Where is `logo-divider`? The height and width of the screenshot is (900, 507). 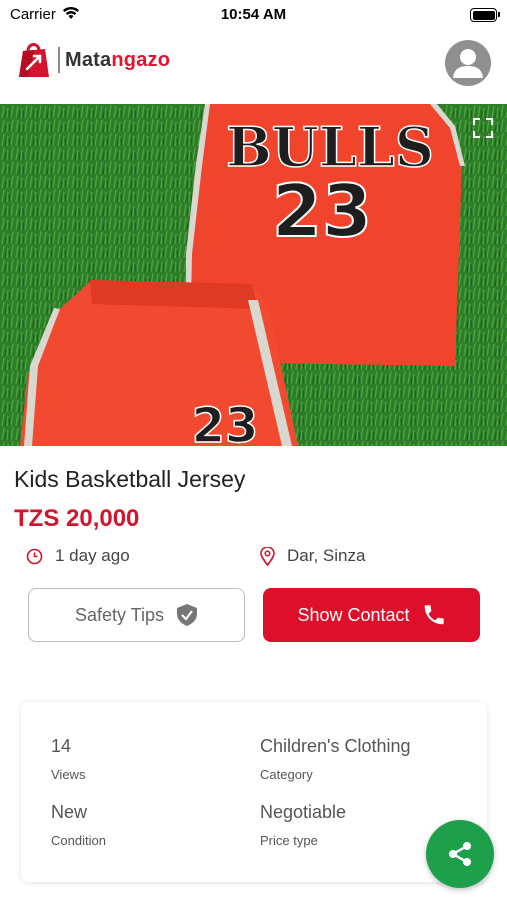 logo-divider is located at coordinates (59, 60).